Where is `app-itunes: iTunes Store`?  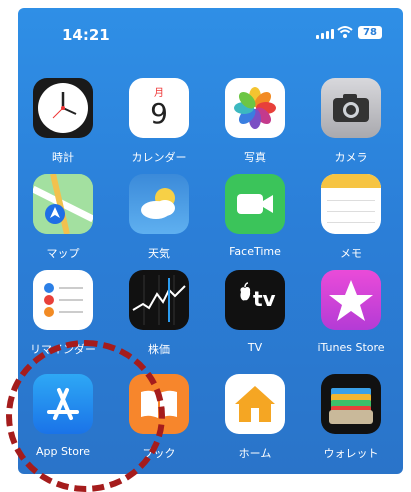 app-itunes: iTunes Store is located at coordinates (351, 312).